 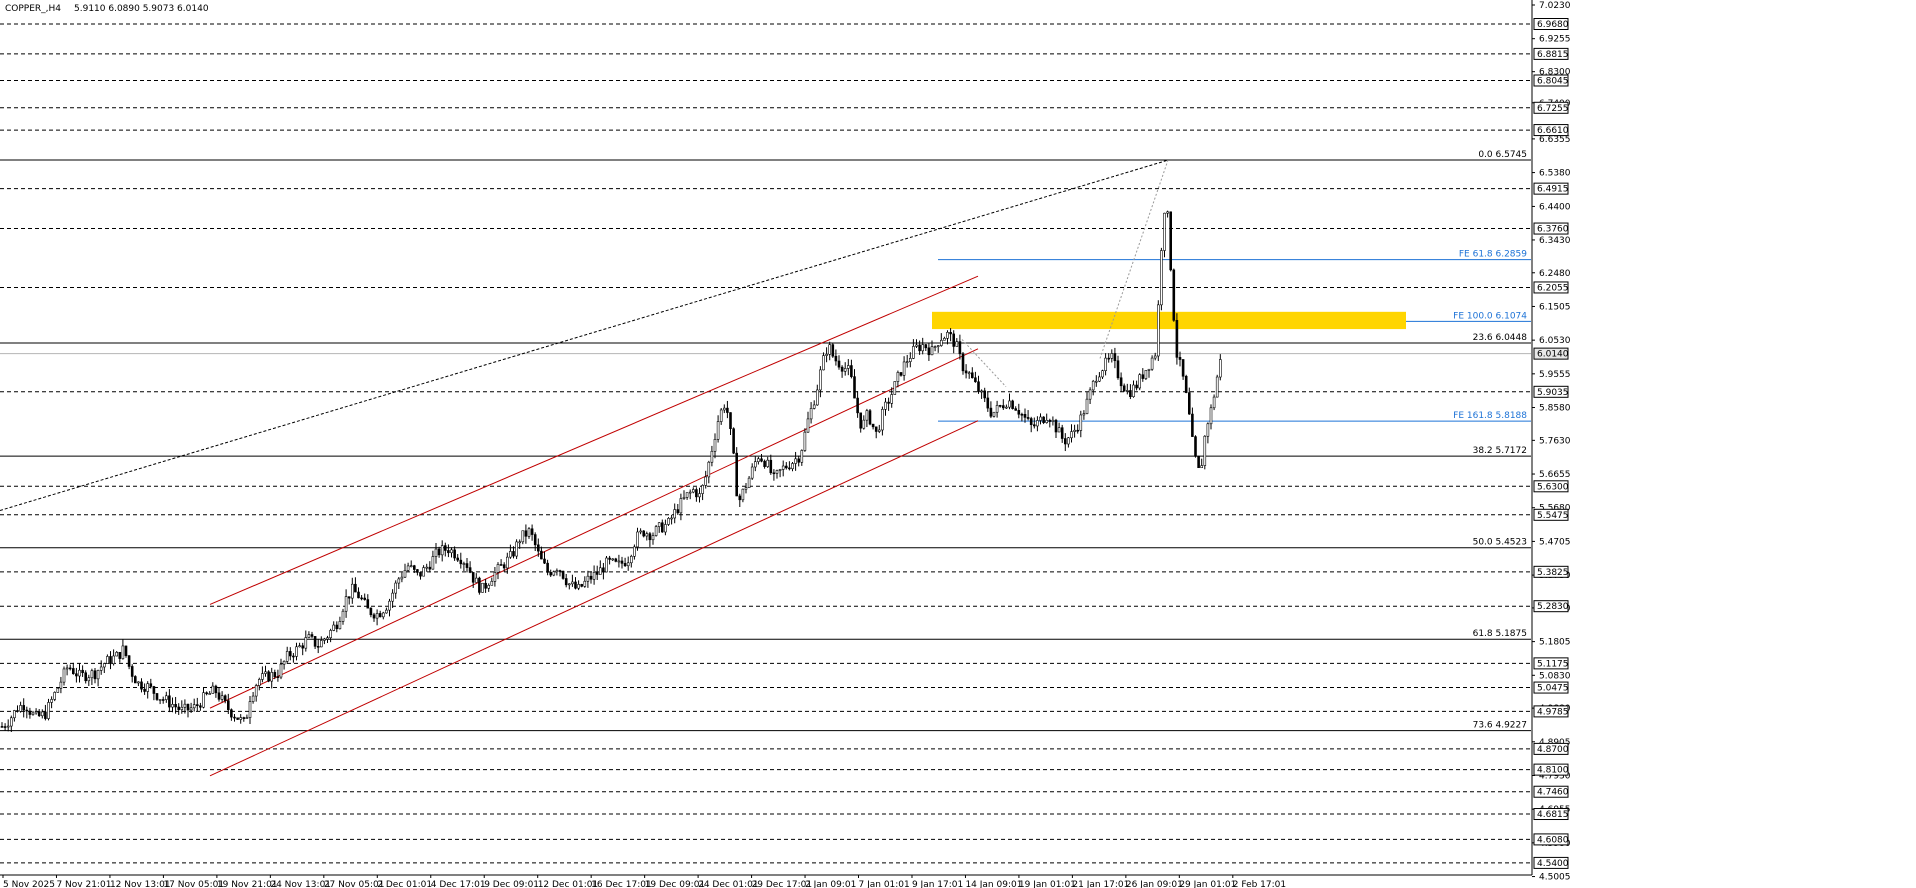 I want to click on level-price-tag: 4.9785, so click(x=1551, y=711).